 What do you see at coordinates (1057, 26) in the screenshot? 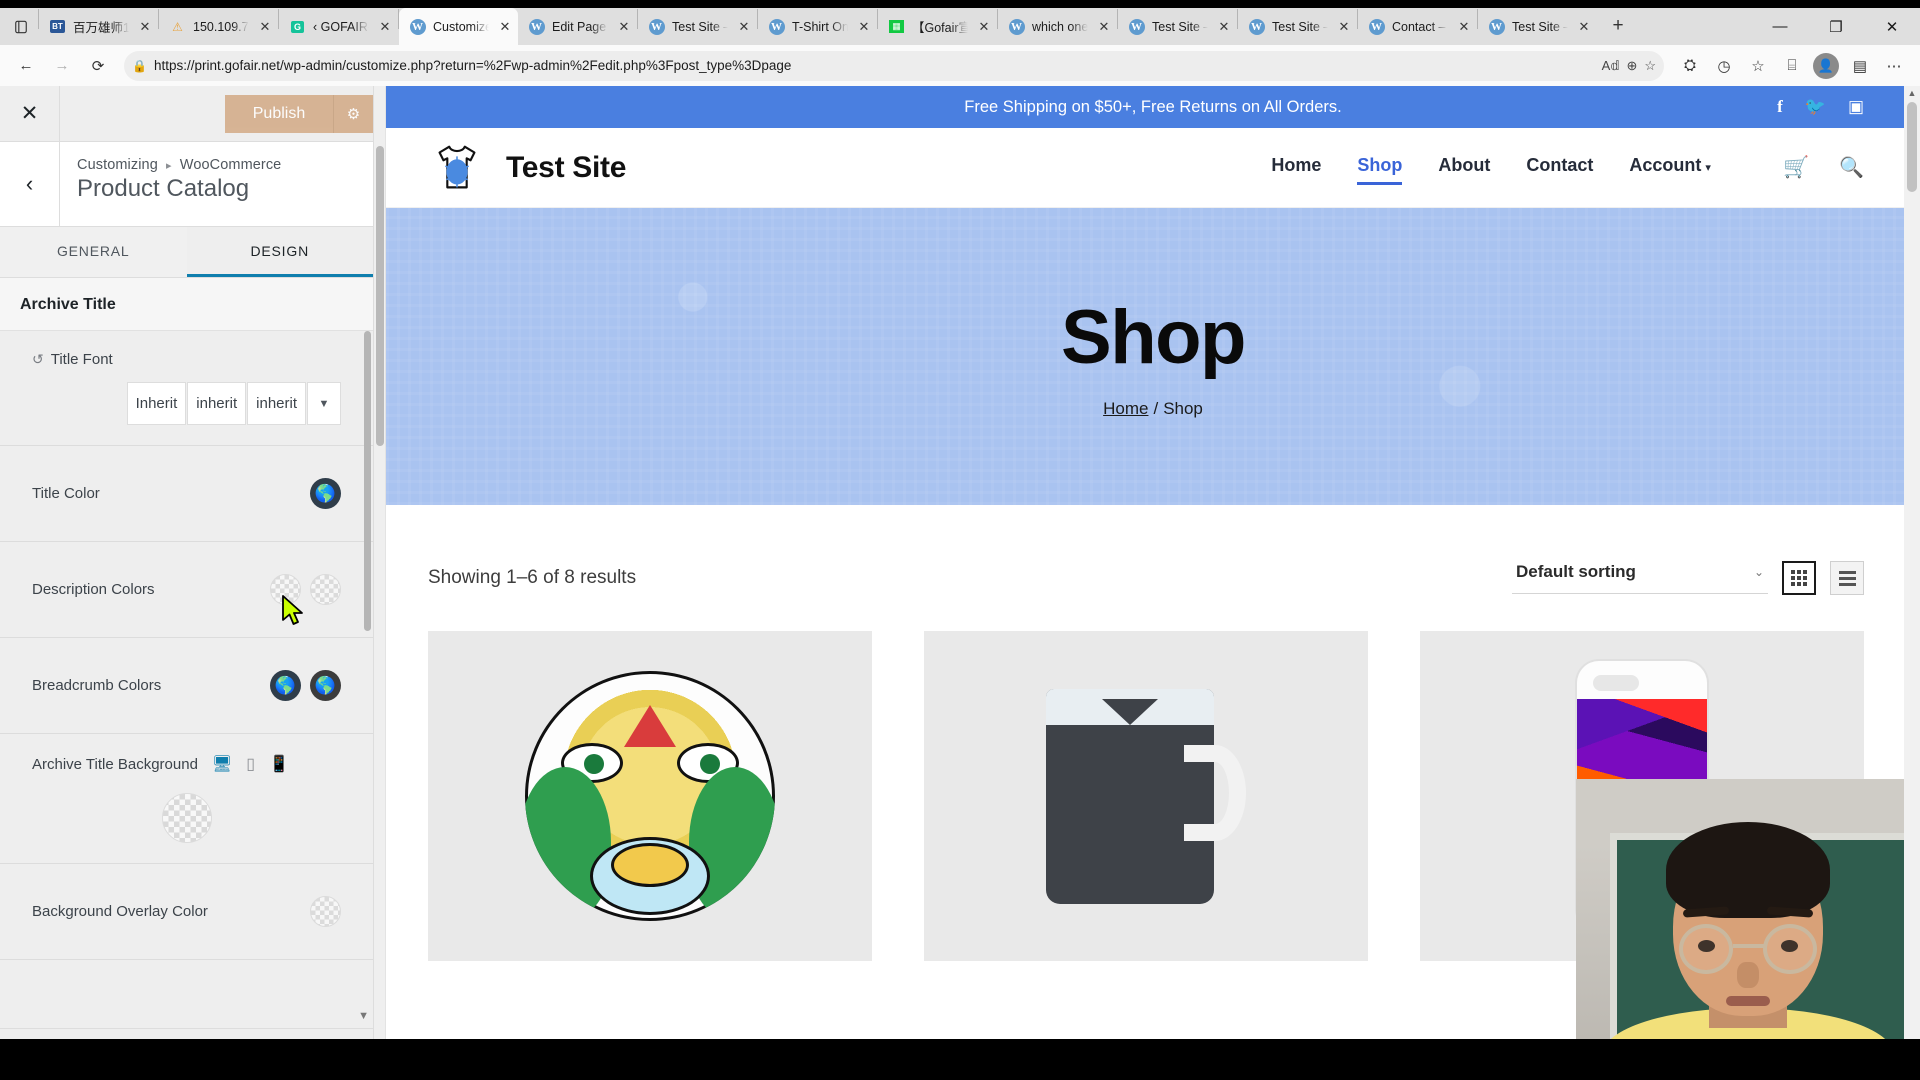
I see `browser-tab-8: W which one ✕` at bounding box center [1057, 26].